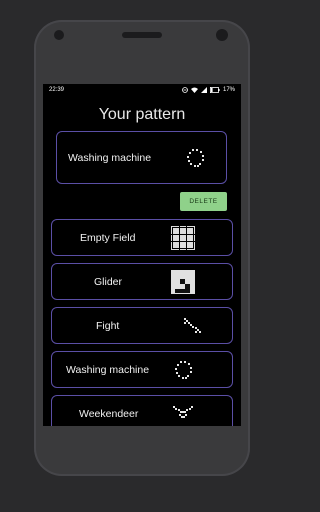 Image resolution: width=320 pixels, height=512 pixels. What do you see at coordinates (222, 35) in the screenshot?
I see `front-camera-icon` at bounding box center [222, 35].